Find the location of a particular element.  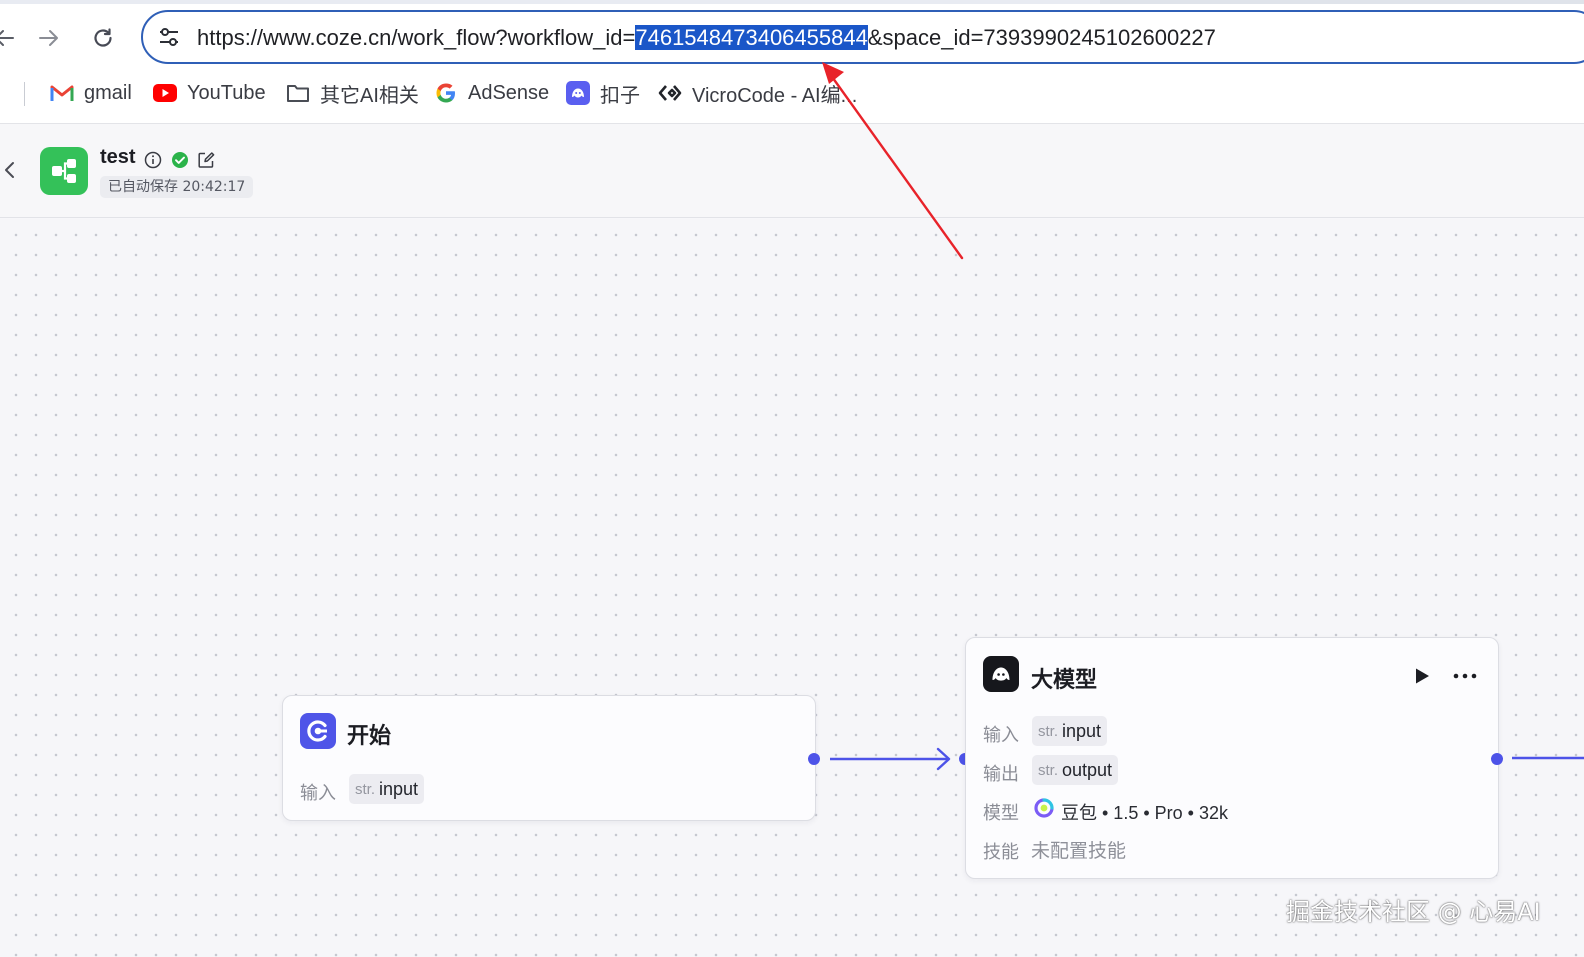

youtube-icon is located at coordinates (165, 93).